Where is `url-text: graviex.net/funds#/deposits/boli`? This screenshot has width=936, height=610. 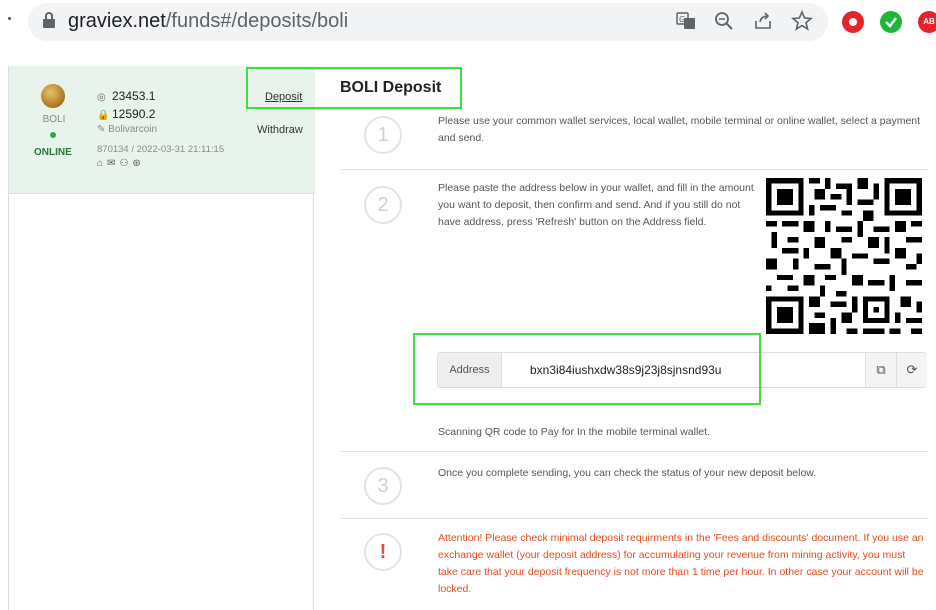 url-text: graviex.net/funds#/deposits/boli is located at coordinates (208, 21).